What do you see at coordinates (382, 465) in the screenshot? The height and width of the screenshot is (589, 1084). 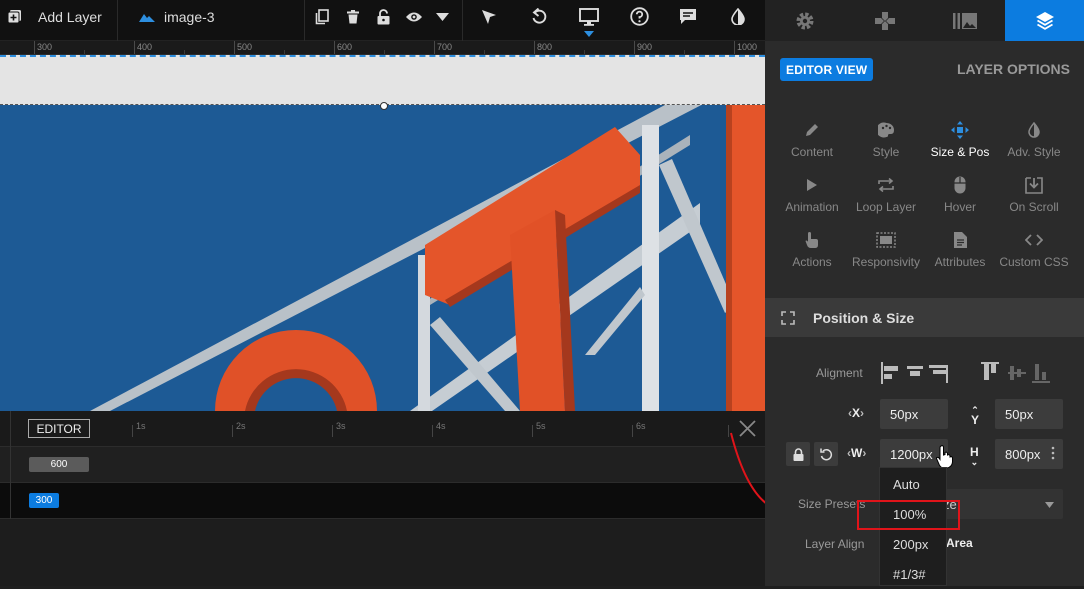 I see `timeline-row: 600` at bounding box center [382, 465].